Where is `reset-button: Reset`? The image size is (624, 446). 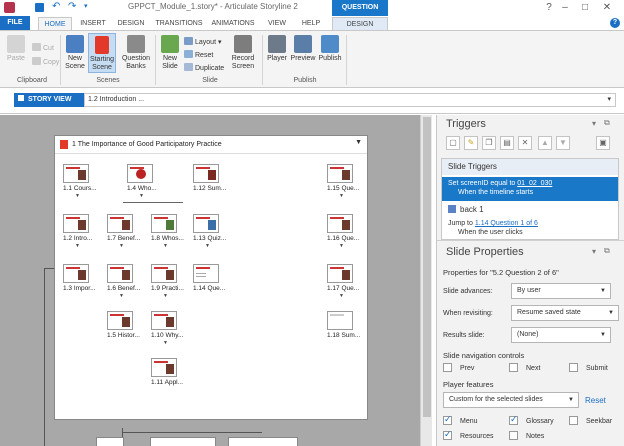 reset-button: Reset is located at coordinates (198, 55).